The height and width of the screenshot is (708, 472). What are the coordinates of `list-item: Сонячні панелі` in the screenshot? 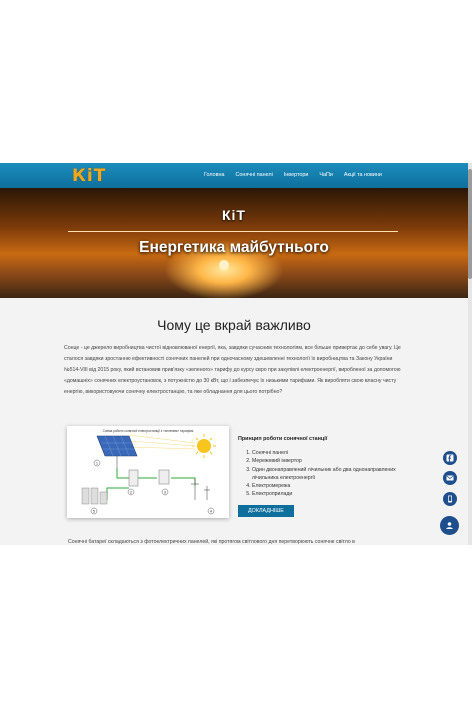 It's located at (335, 453).